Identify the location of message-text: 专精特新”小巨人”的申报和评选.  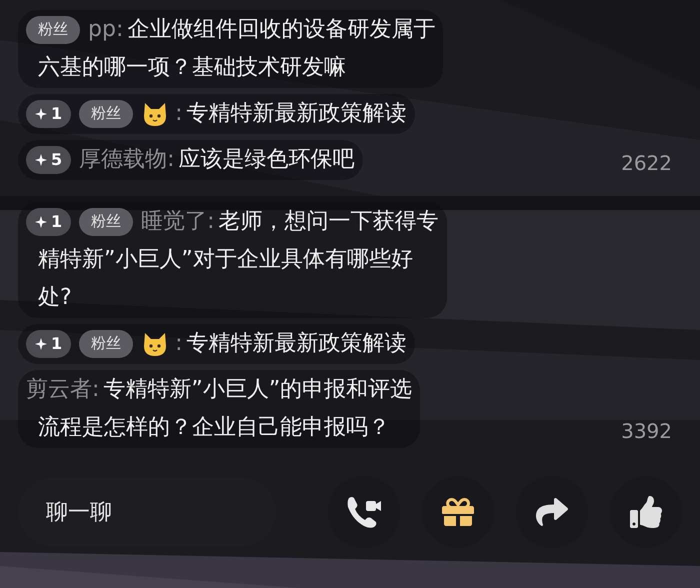
(257, 389).